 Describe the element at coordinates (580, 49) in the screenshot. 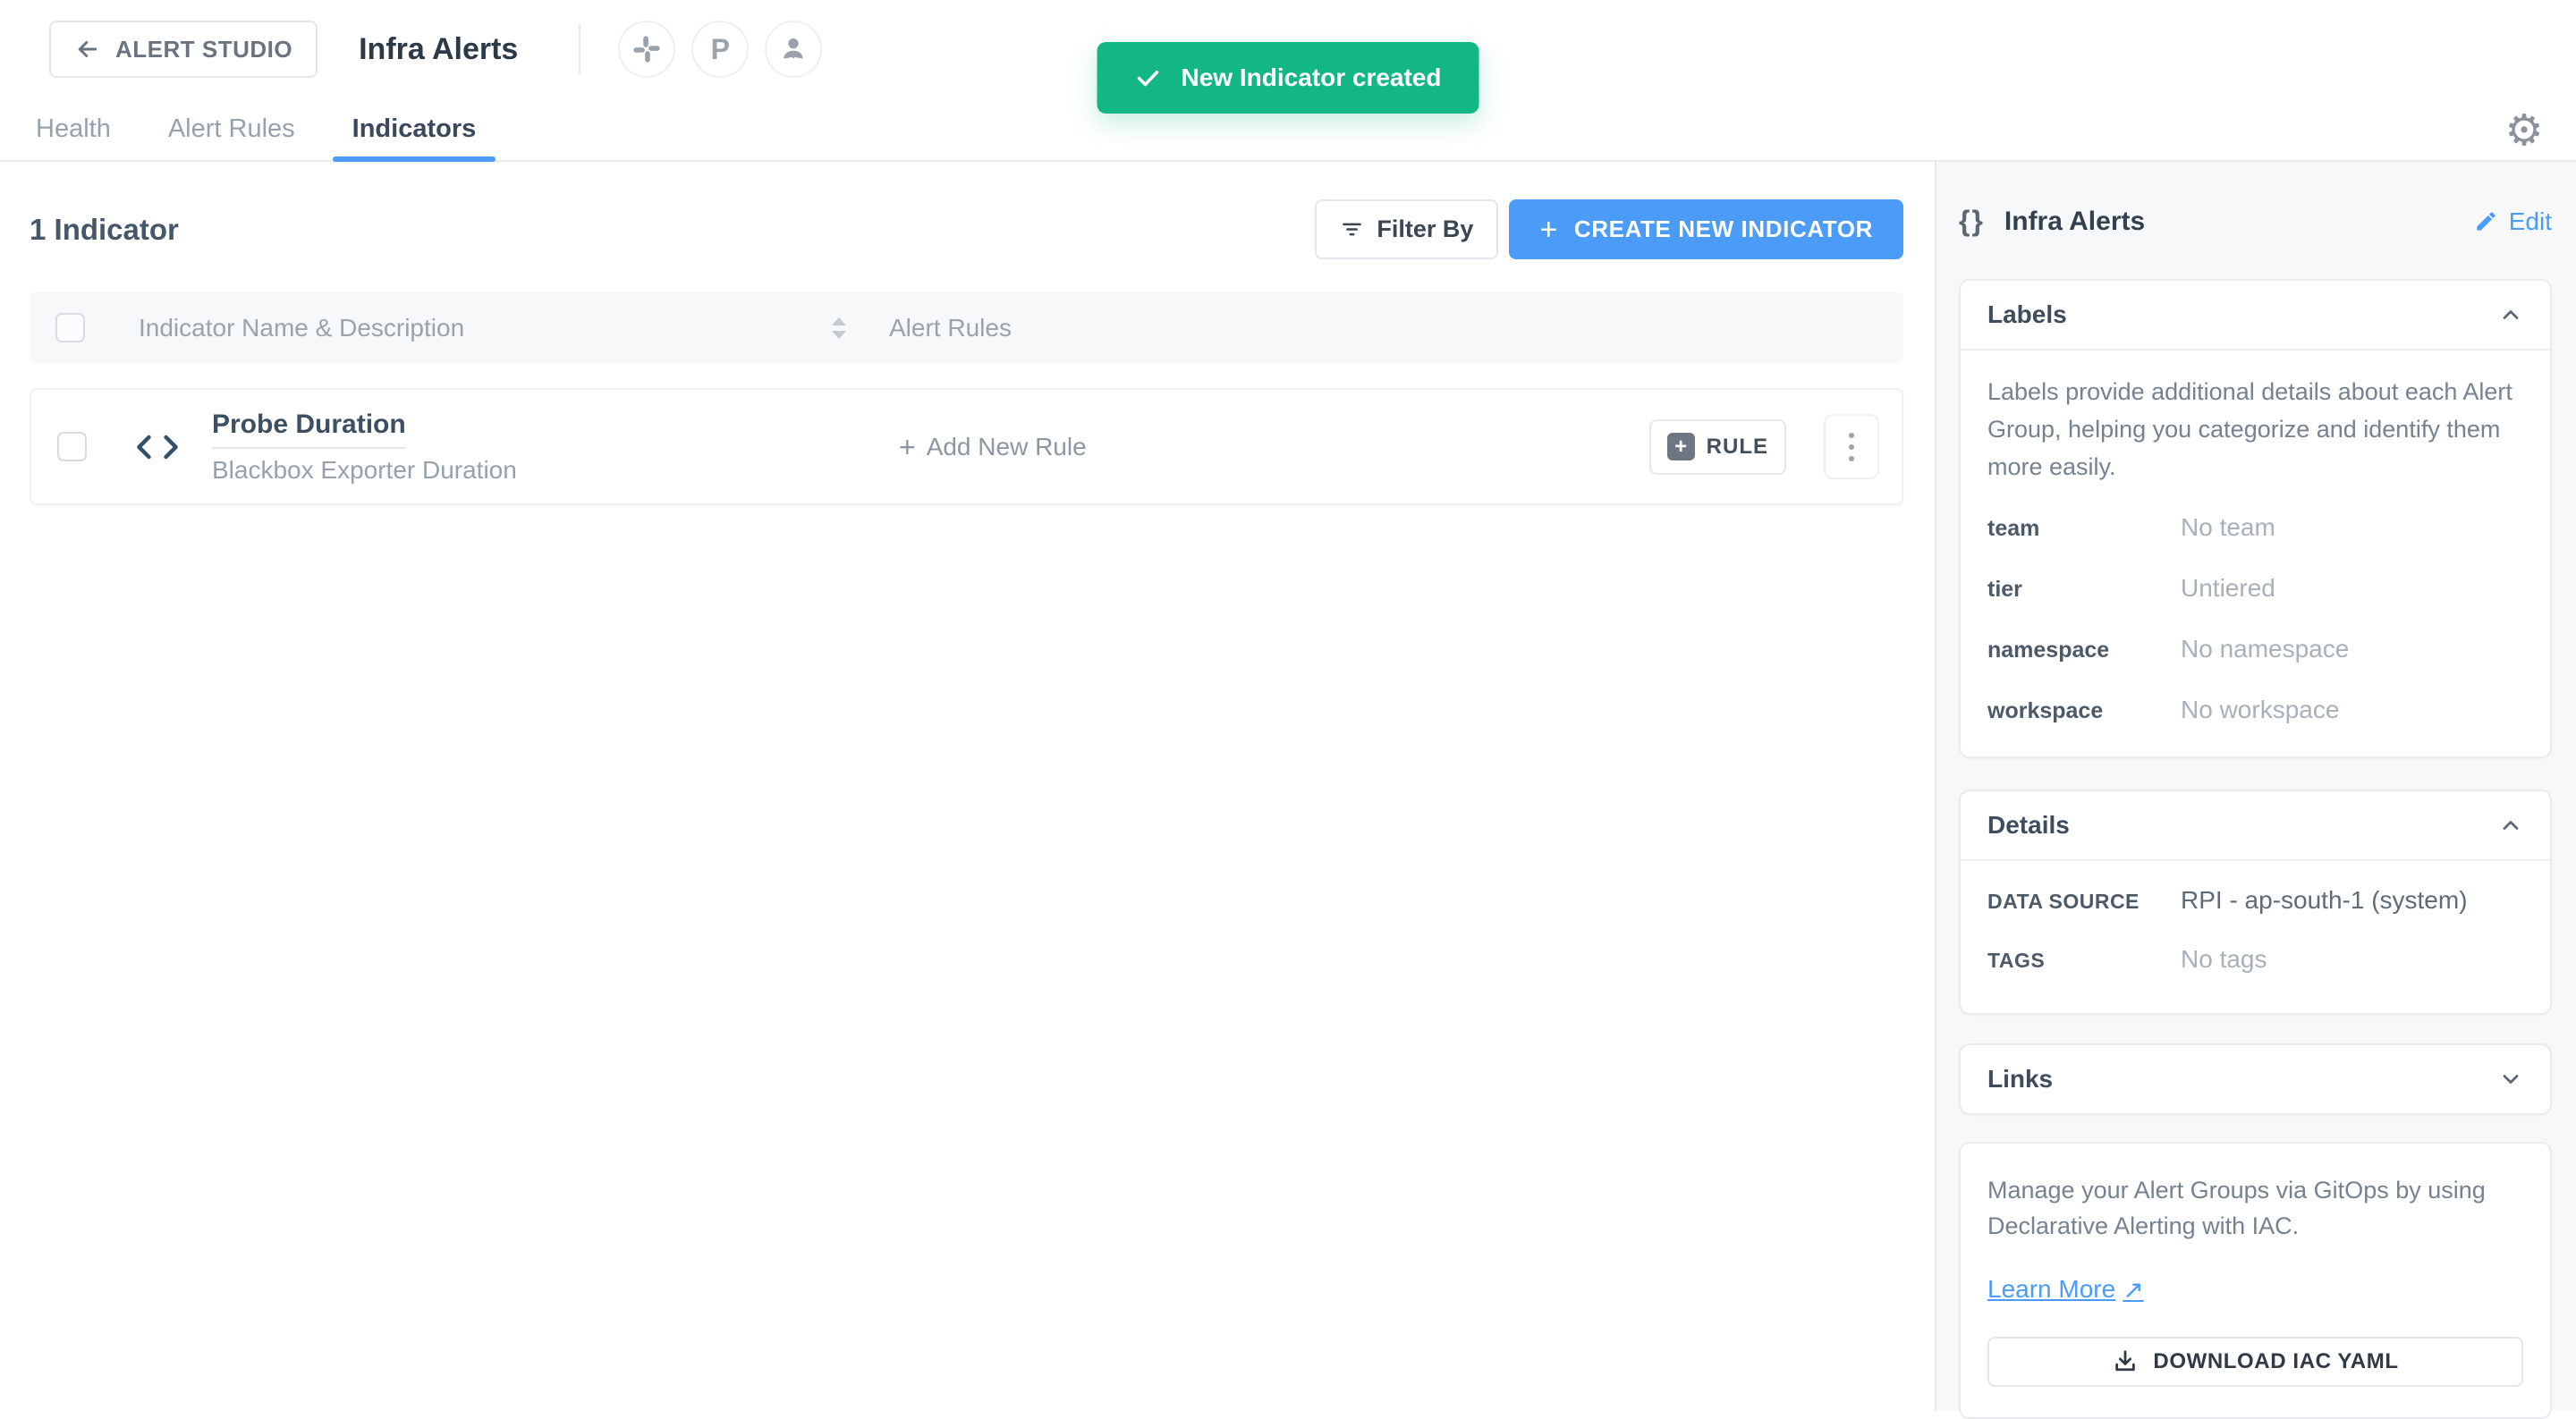

I see `header-divider` at that location.